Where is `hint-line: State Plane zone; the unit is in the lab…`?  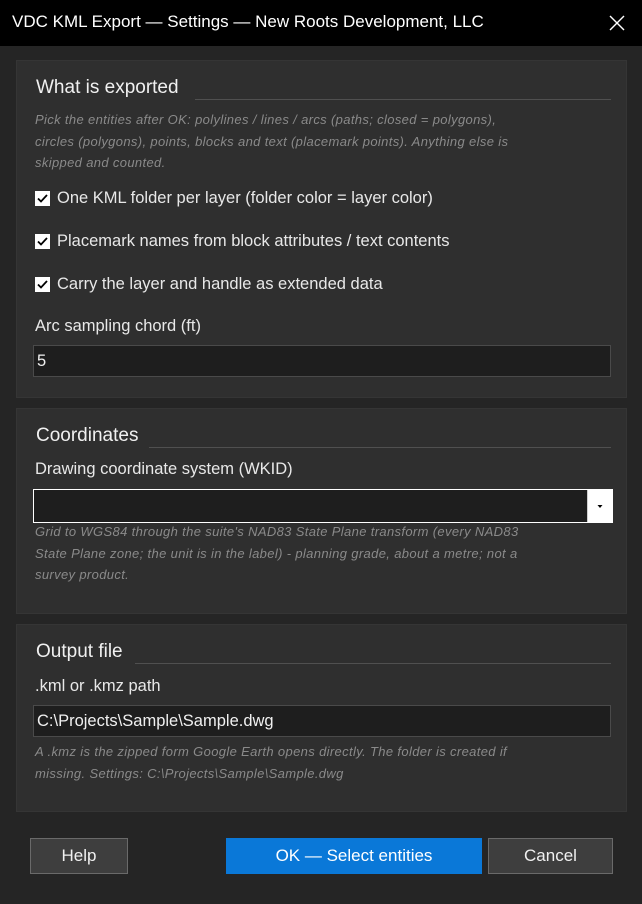 hint-line: State Plane zone; the unit is in the lab… is located at coordinates (276, 553).